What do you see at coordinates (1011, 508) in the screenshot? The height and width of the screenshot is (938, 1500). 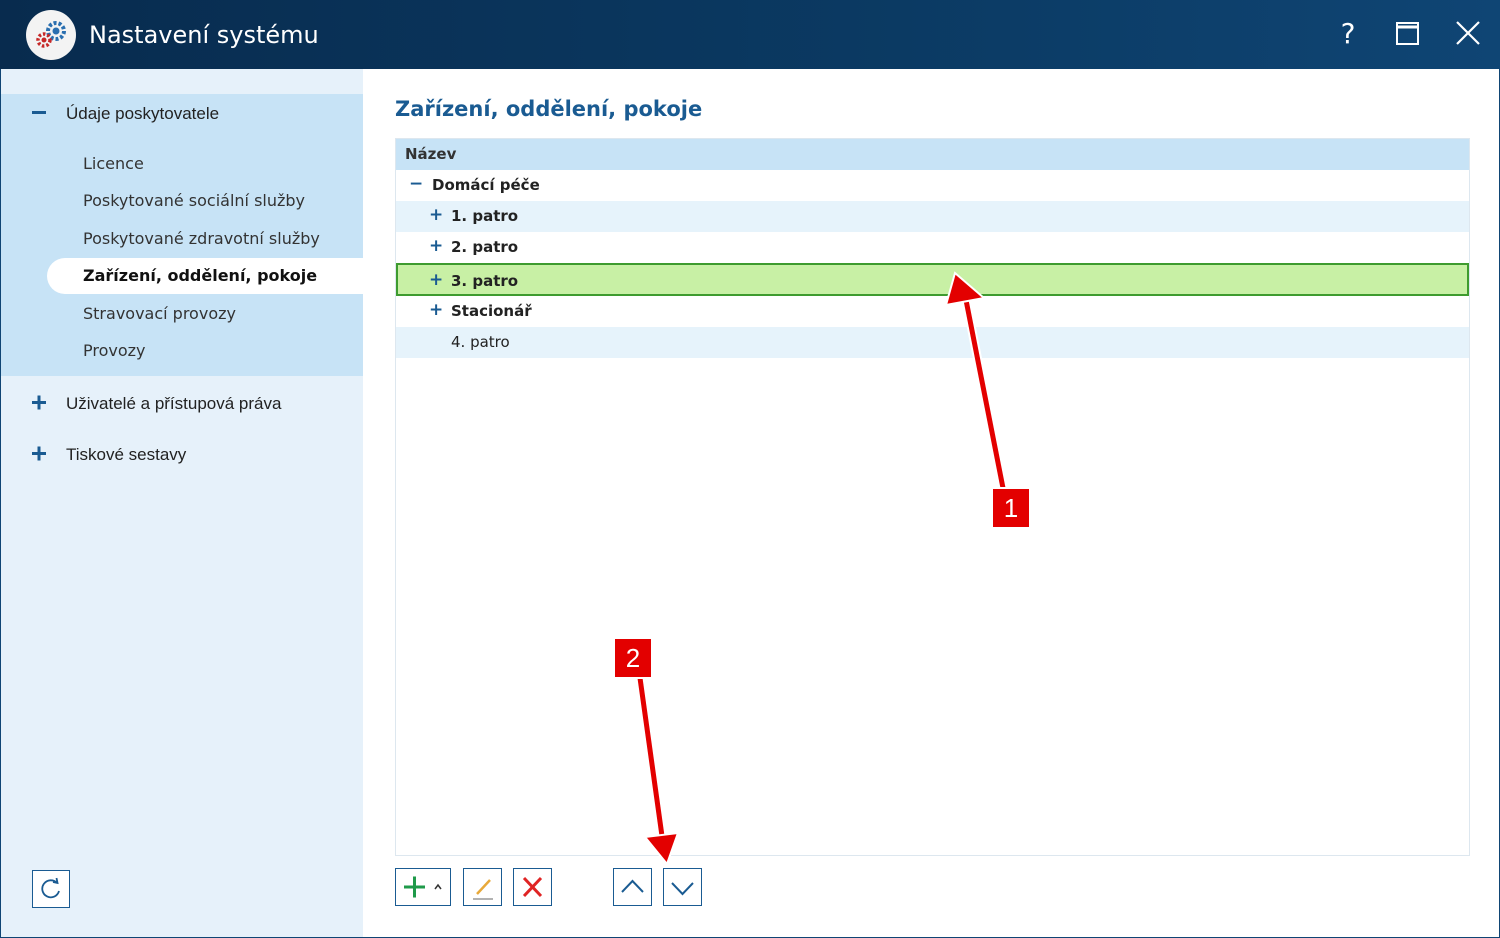 I see `annotation-marker-1: 1` at bounding box center [1011, 508].